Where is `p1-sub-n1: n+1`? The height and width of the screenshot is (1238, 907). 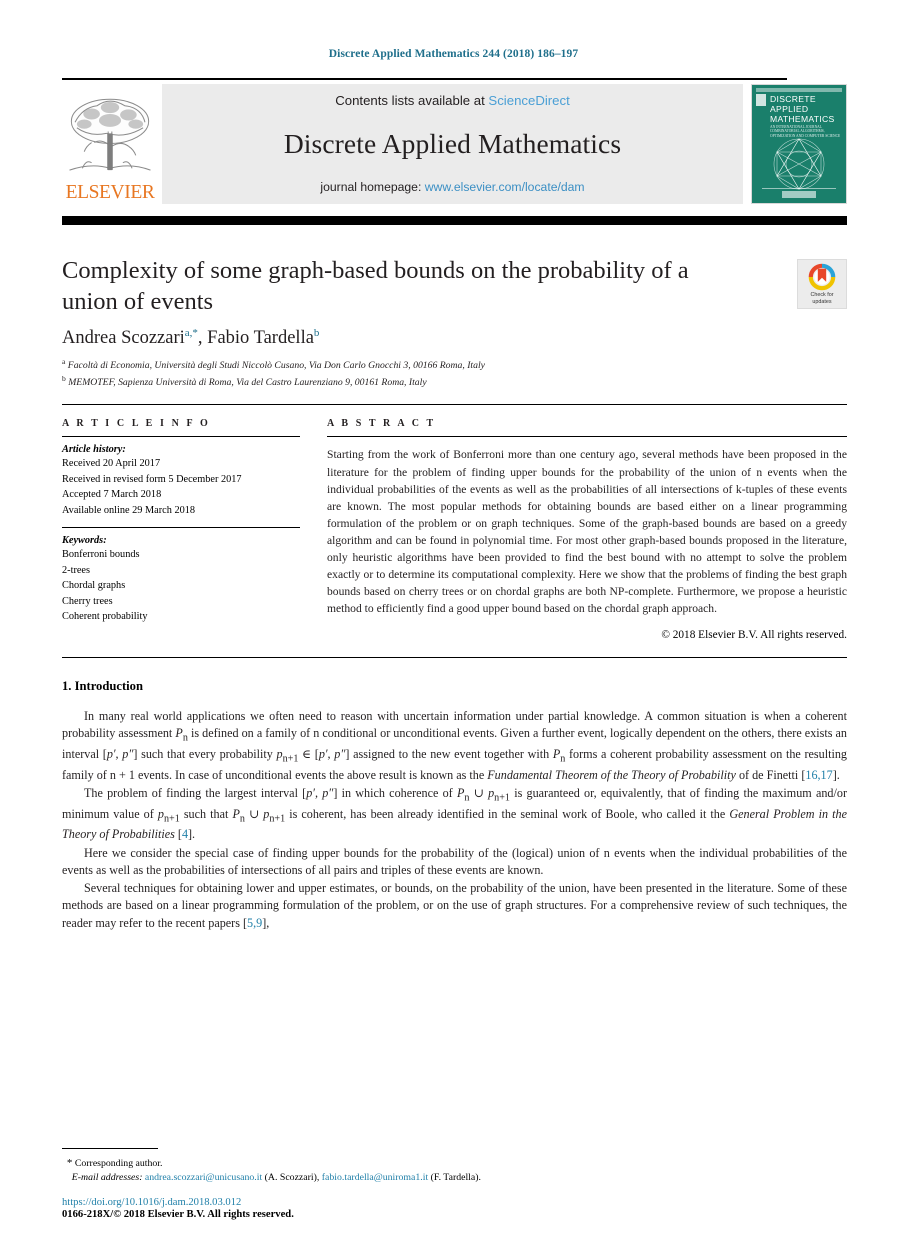
p1-sub-n1: n+1 is located at coordinates (290, 759).